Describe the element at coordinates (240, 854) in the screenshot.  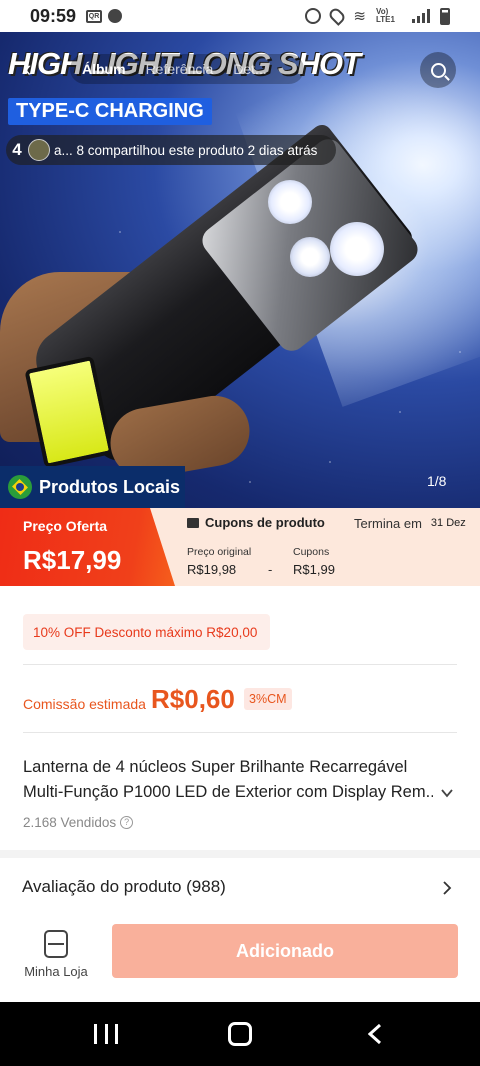
I see `section-separator` at that location.